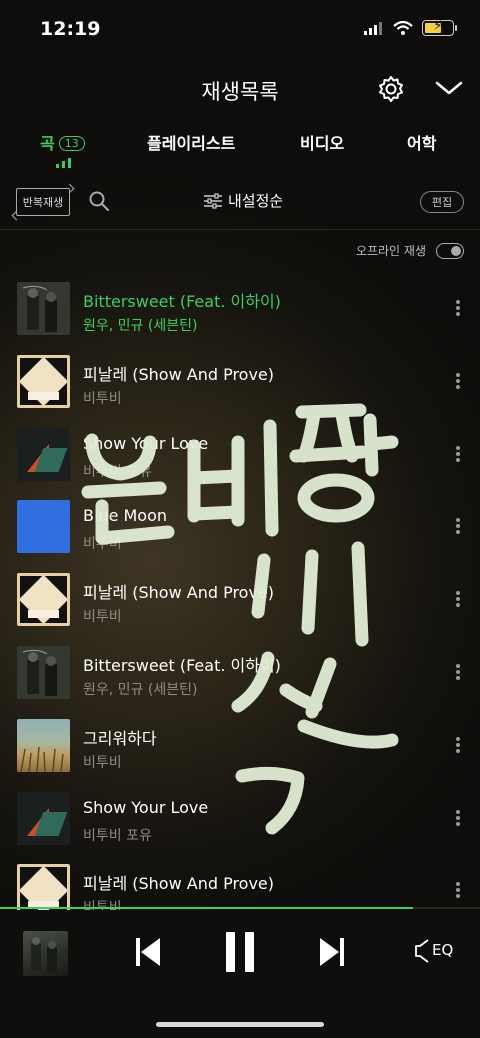 The width and height of the screenshot is (480, 1038). What do you see at coordinates (442, 202) in the screenshot?
I see `edit-button: 편집` at bounding box center [442, 202].